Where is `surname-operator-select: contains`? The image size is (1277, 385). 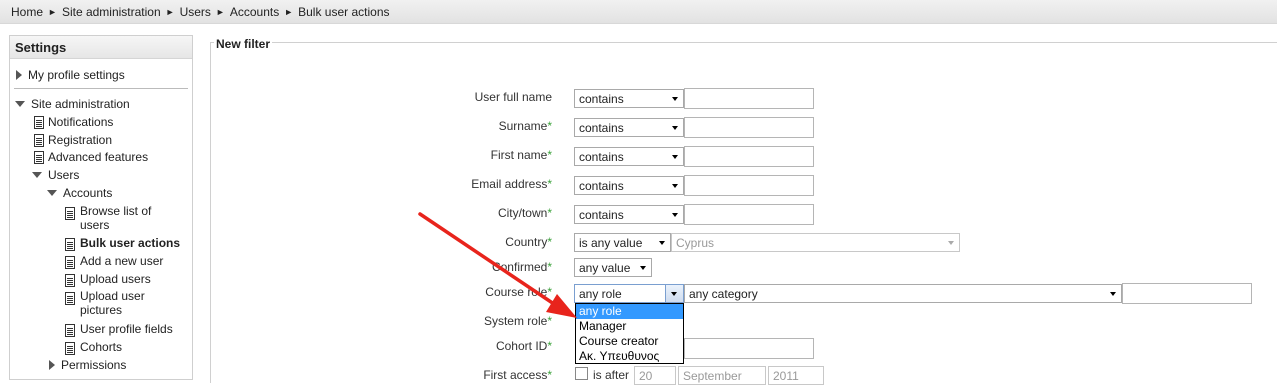 surname-operator-select: contains is located at coordinates (629, 127).